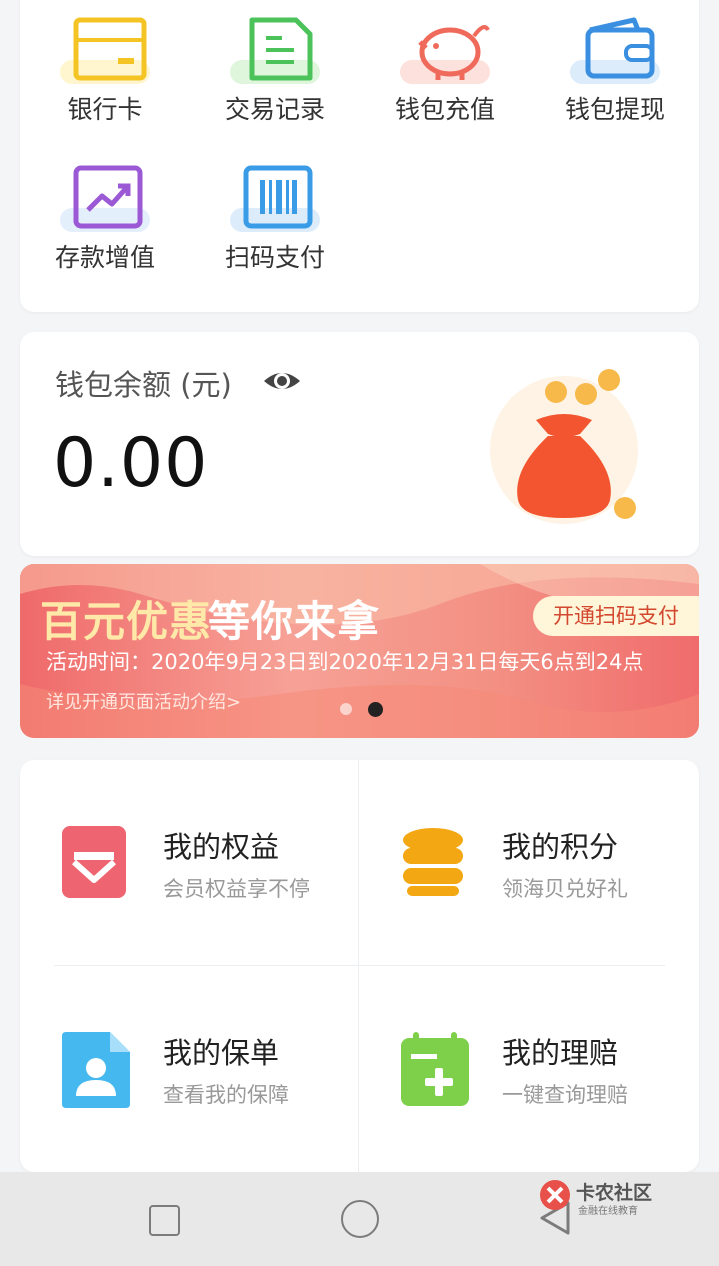  I want to click on barcode-icon, so click(275, 196).